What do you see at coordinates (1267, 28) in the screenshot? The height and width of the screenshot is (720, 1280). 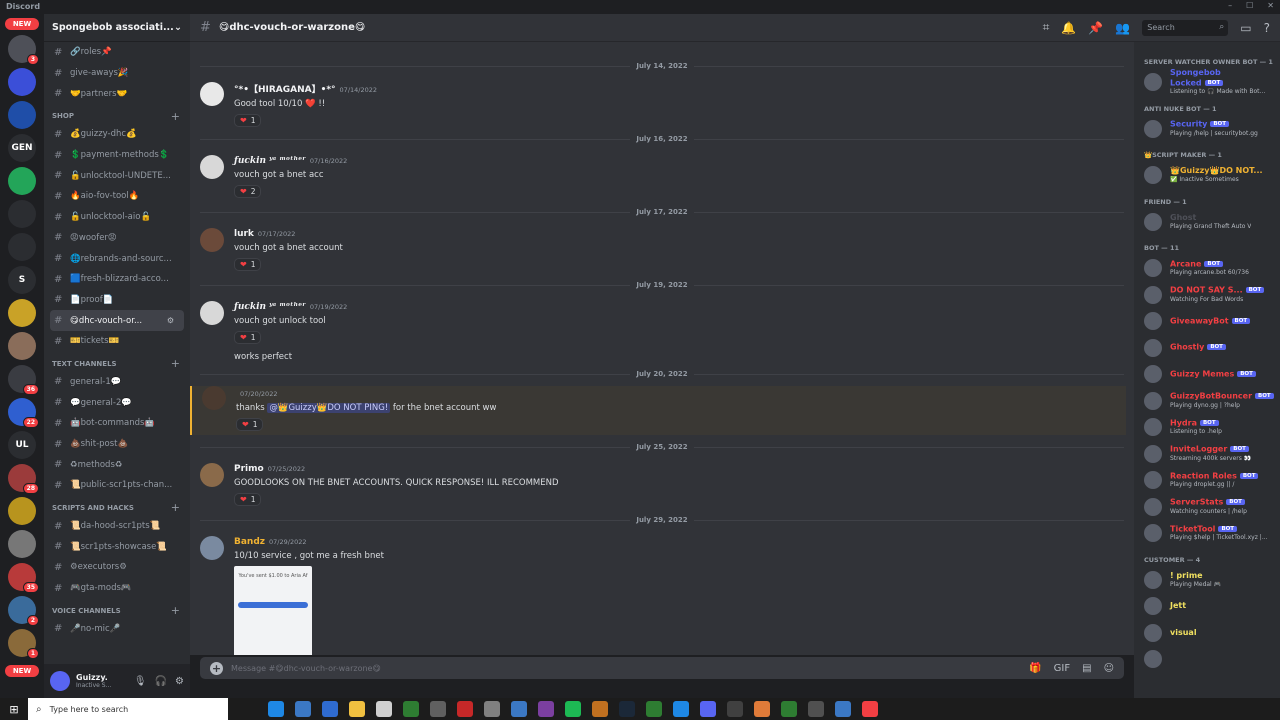 I see `help-icon: ?` at bounding box center [1267, 28].